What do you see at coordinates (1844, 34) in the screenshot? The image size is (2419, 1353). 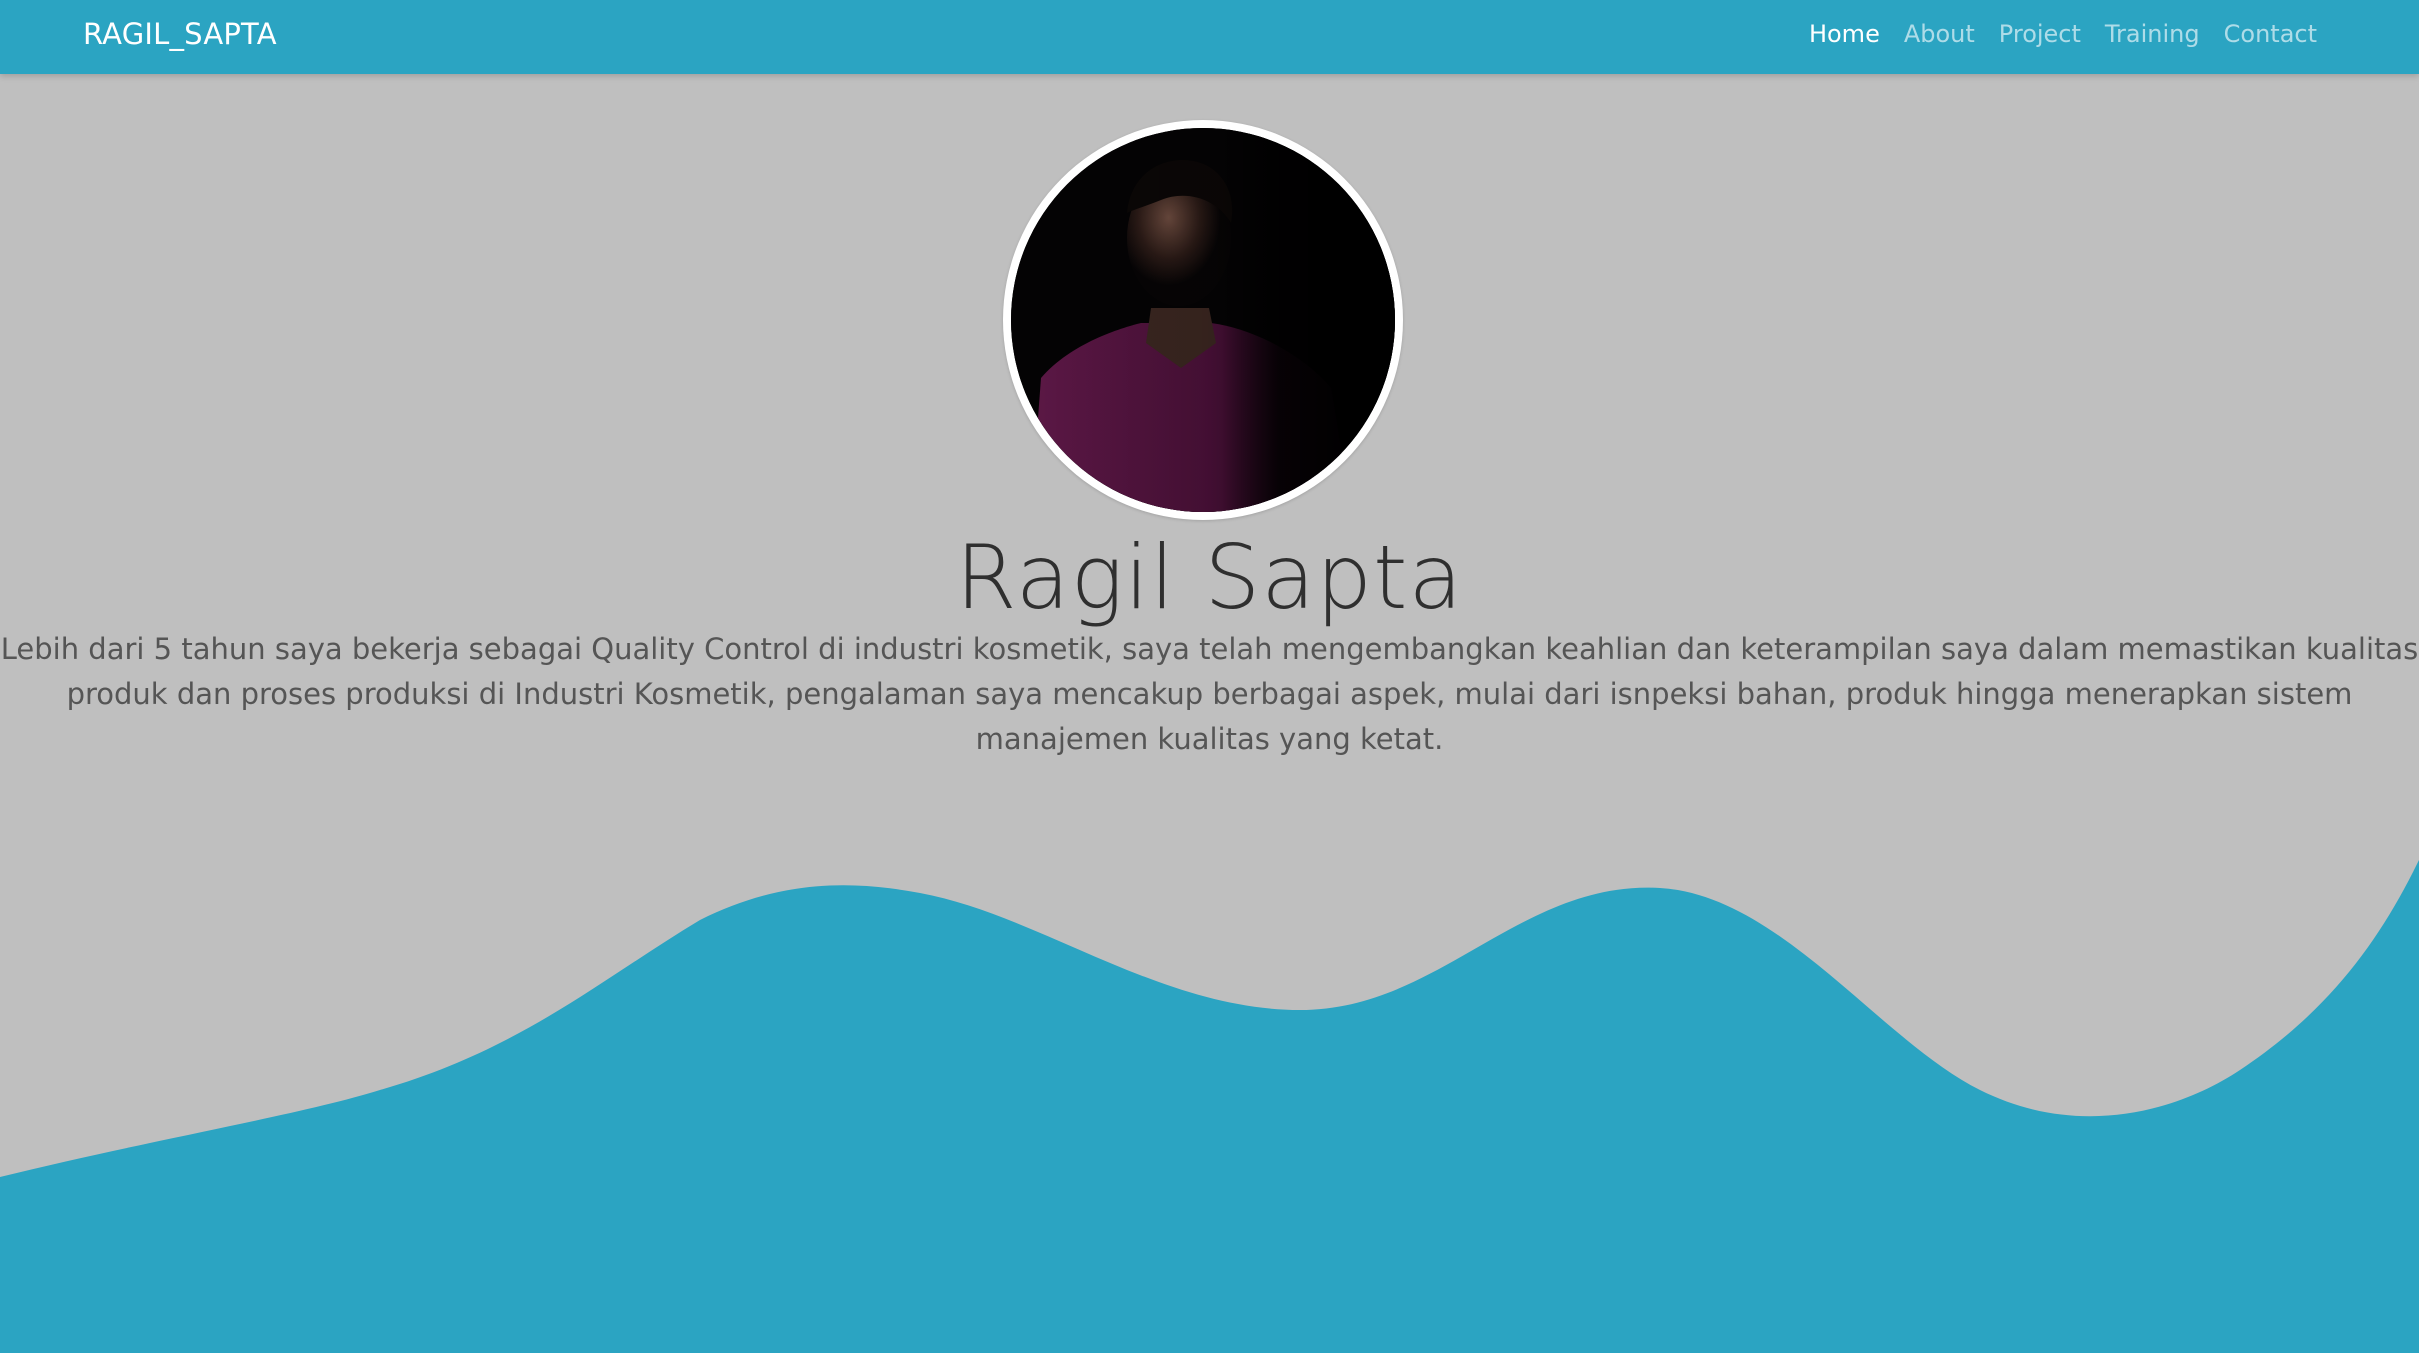 I see `nav-link-home: Home` at bounding box center [1844, 34].